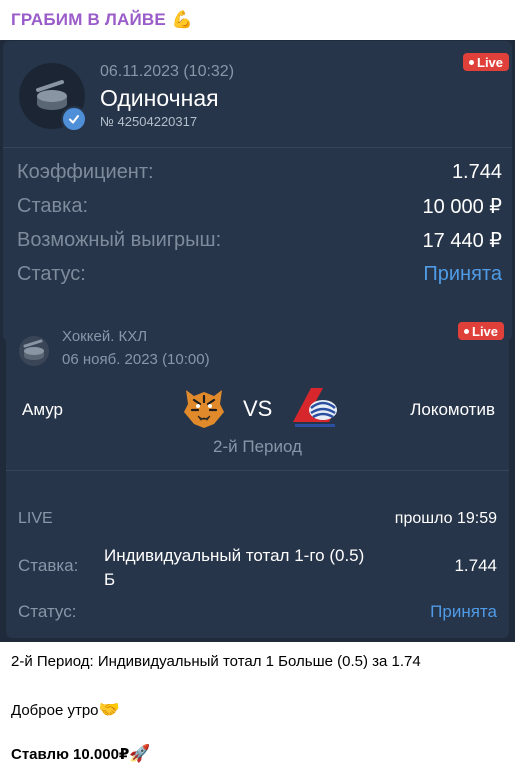 This screenshot has height=767, width=515. I want to click on stake-description: Индивидуальный тотал 1-го (0.5) Б, so click(234, 567).